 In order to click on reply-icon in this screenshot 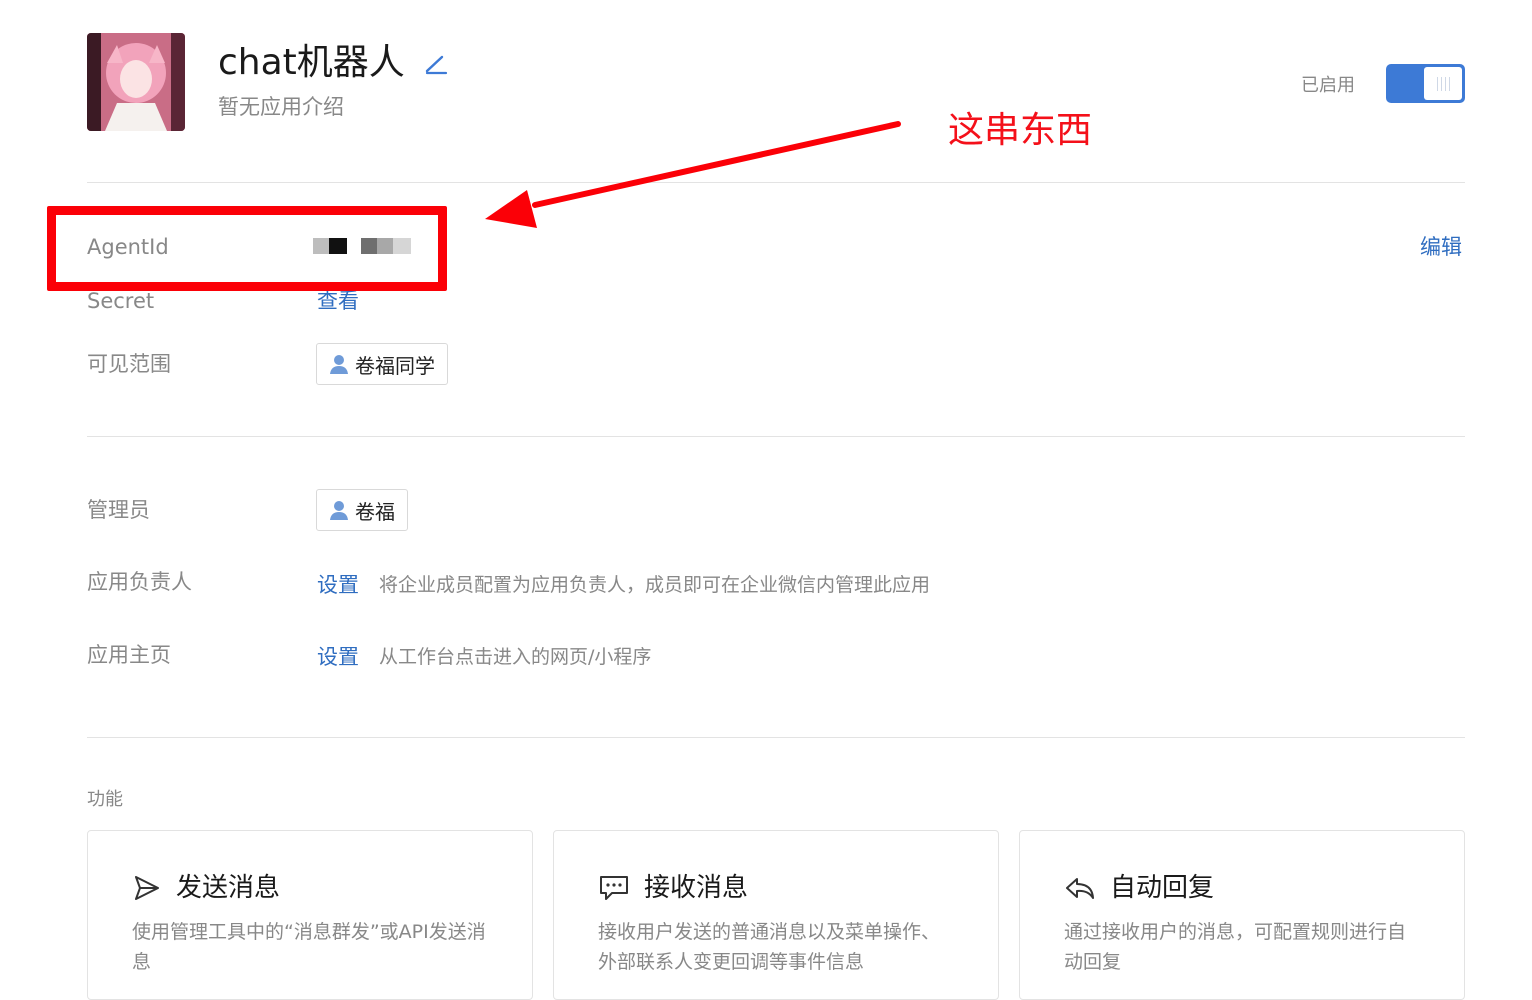, I will do `click(1080, 888)`.